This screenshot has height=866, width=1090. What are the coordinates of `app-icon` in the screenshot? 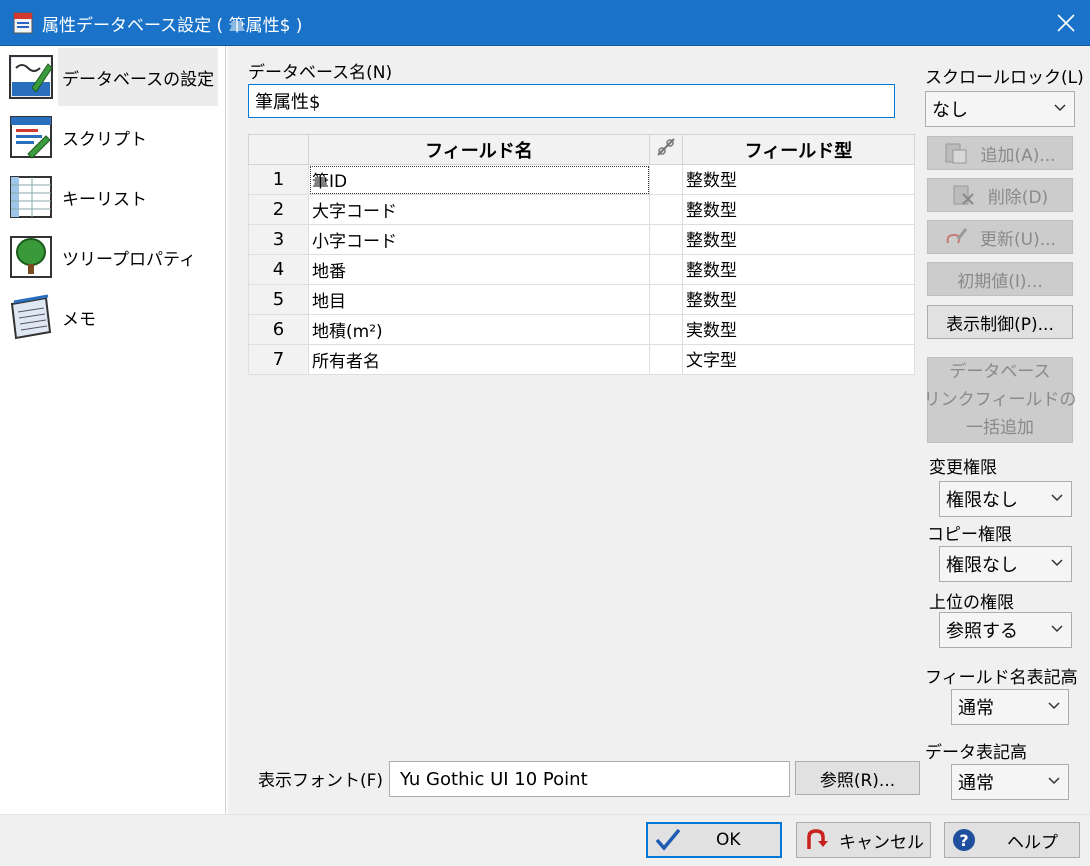 It's located at (23, 23).